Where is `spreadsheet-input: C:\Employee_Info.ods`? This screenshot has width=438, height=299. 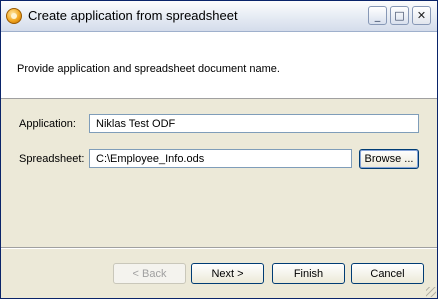
spreadsheet-input: C:\Employee_Info.ods is located at coordinates (220, 158).